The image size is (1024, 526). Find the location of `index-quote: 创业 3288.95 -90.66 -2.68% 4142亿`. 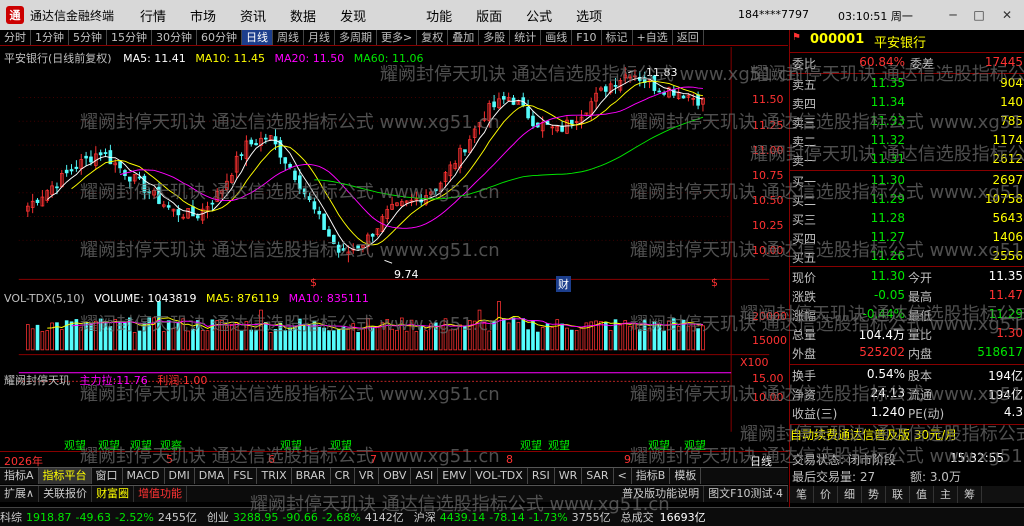

index-quote: 创业 3288.95 -90.66 -2.68% 4142亿 is located at coordinates (307, 517).